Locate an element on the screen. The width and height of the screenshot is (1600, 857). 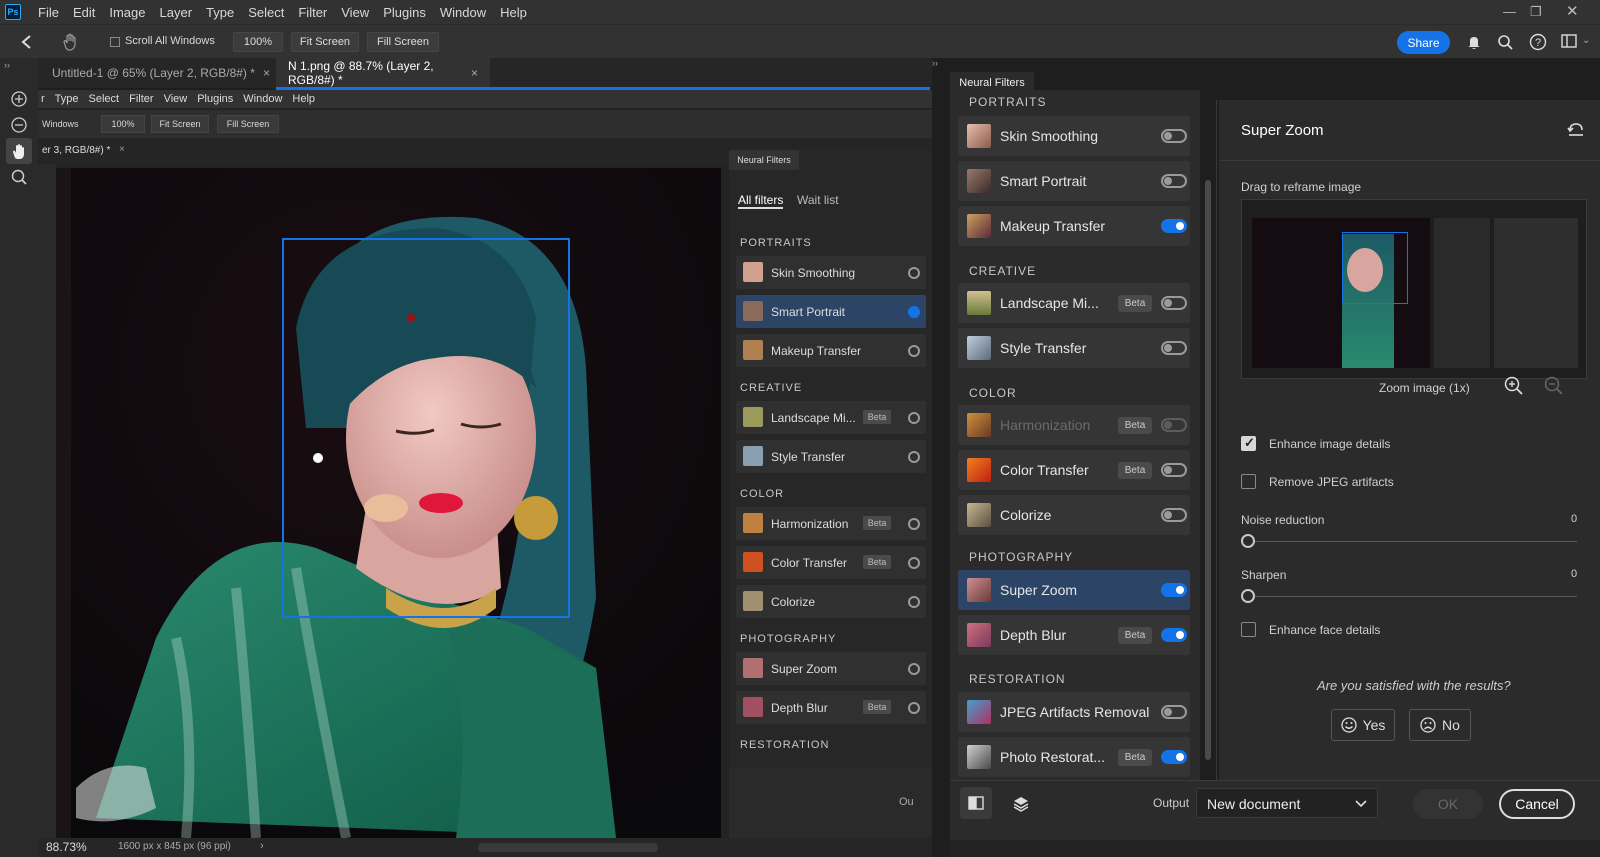
filter-row-jpeg-artifacts: JPEG Artifacts Removal is located at coordinates (1074, 712).